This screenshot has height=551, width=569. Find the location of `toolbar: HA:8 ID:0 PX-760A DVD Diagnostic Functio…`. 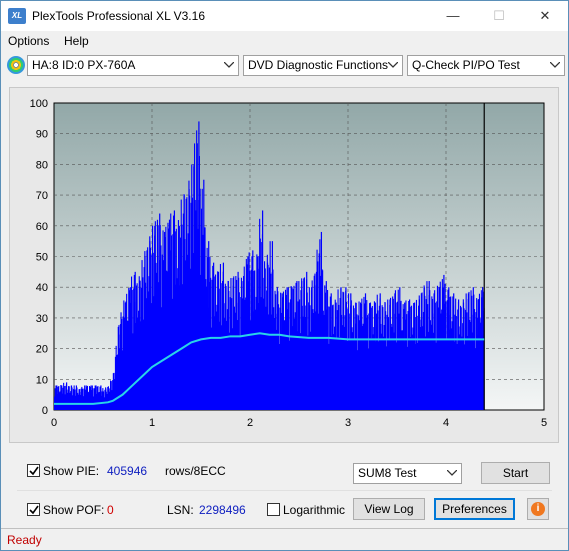

toolbar: HA:8 ID:0 PX-760A DVD Diagnostic Functio… is located at coordinates (284, 66).